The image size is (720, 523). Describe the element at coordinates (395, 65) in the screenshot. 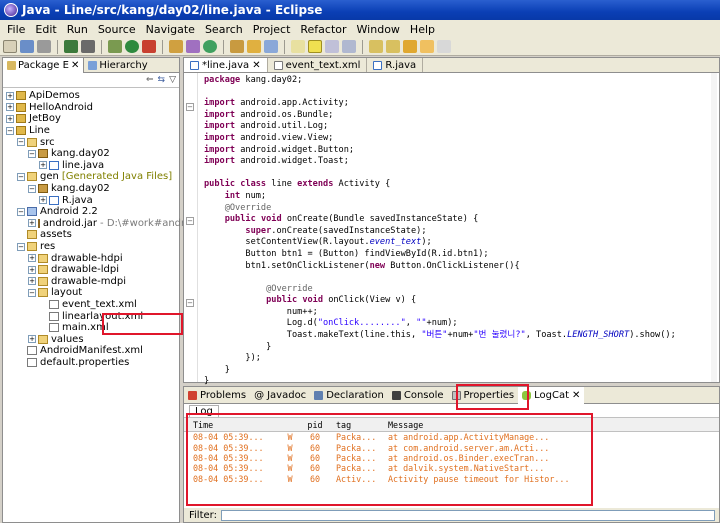

I see `tab-r-java: R.java` at that location.